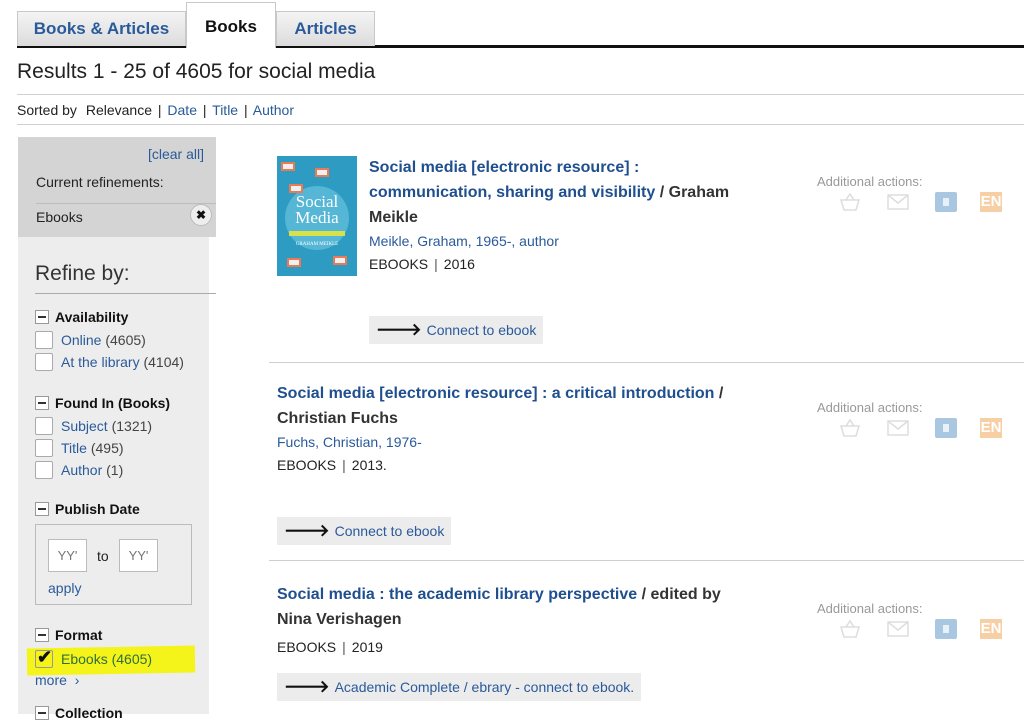  I want to click on additional-actions-label: Additional actions:, so click(870, 608).